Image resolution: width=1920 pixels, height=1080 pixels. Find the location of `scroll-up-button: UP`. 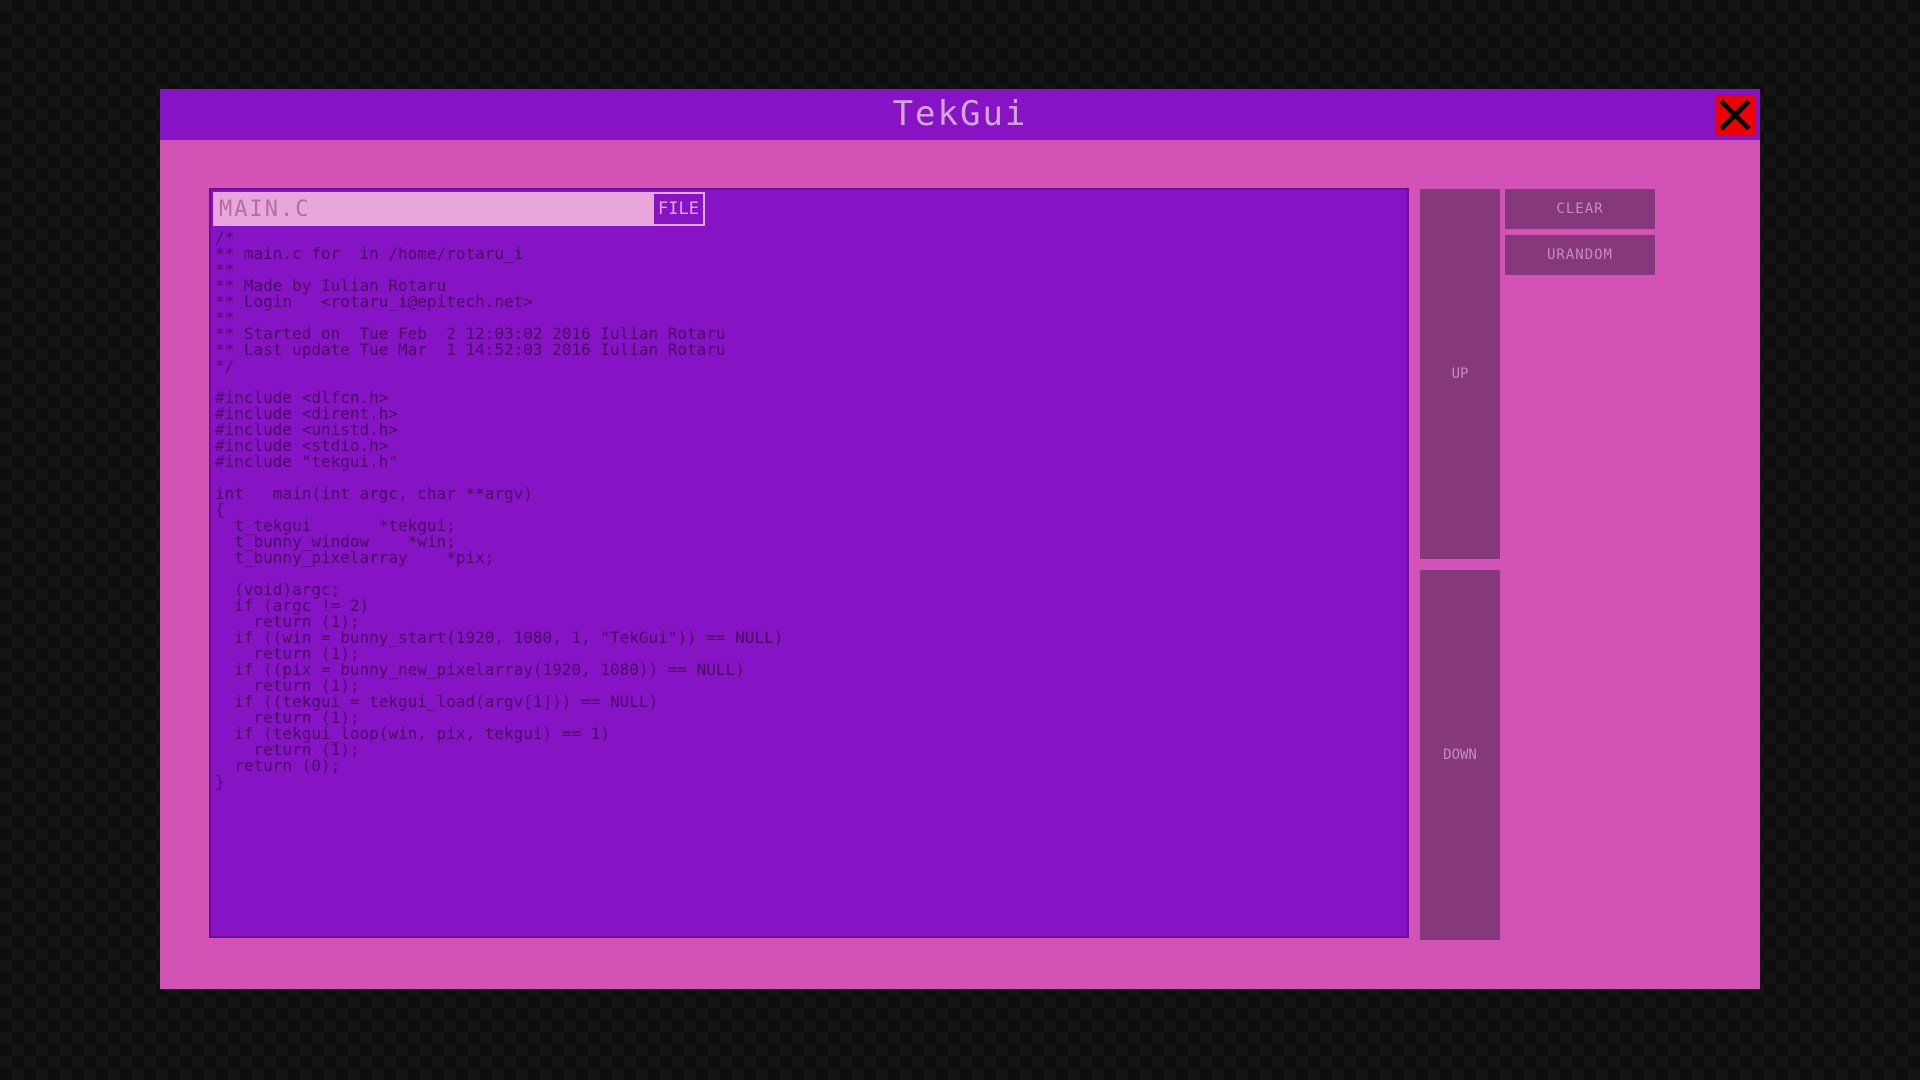

scroll-up-button: UP is located at coordinates (1460, 374).